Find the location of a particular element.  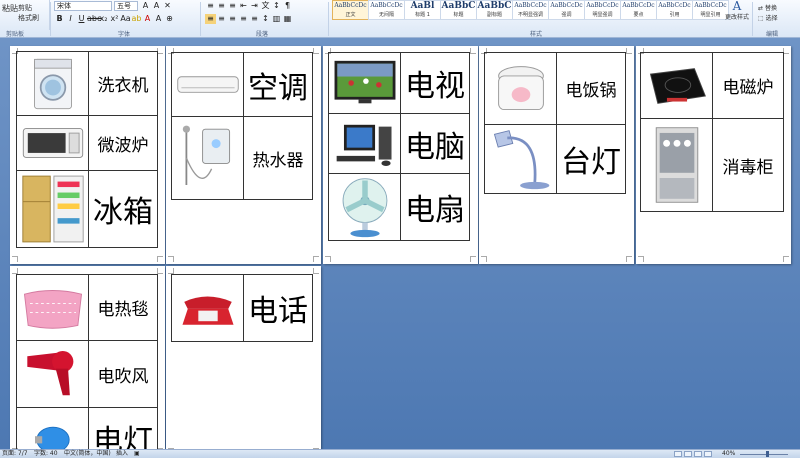

web-layout-icon is located at coordinates (698, 454).